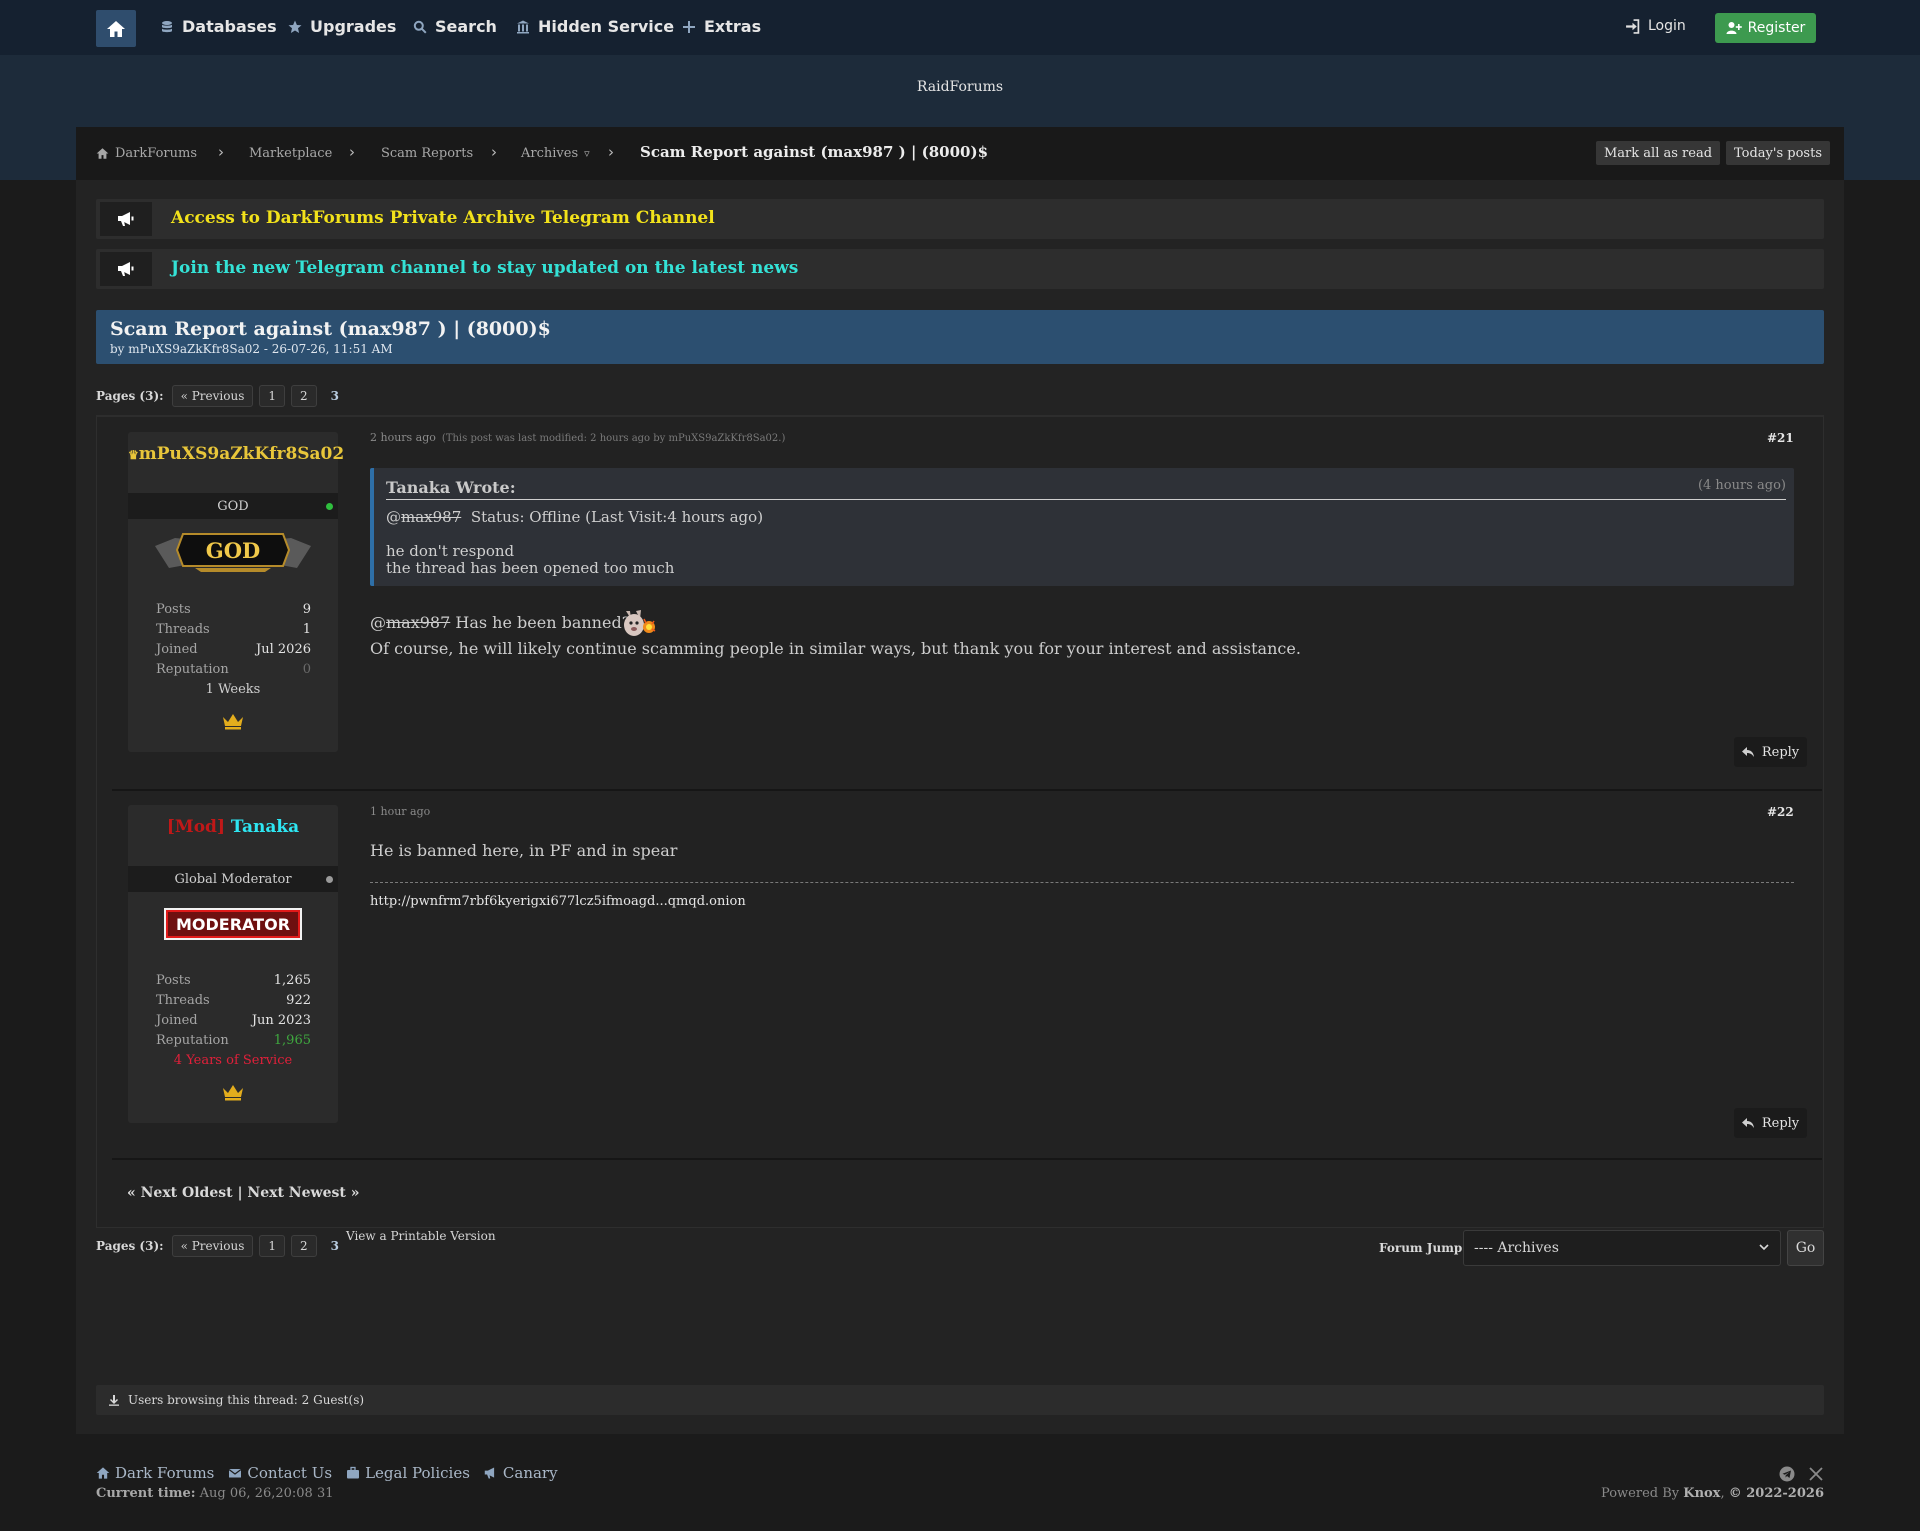  What do you see at coordinates (233, 1060) in the screenshot?
I see `author-tenure: 4 Years of Service` at bounding box center [233, 1060].